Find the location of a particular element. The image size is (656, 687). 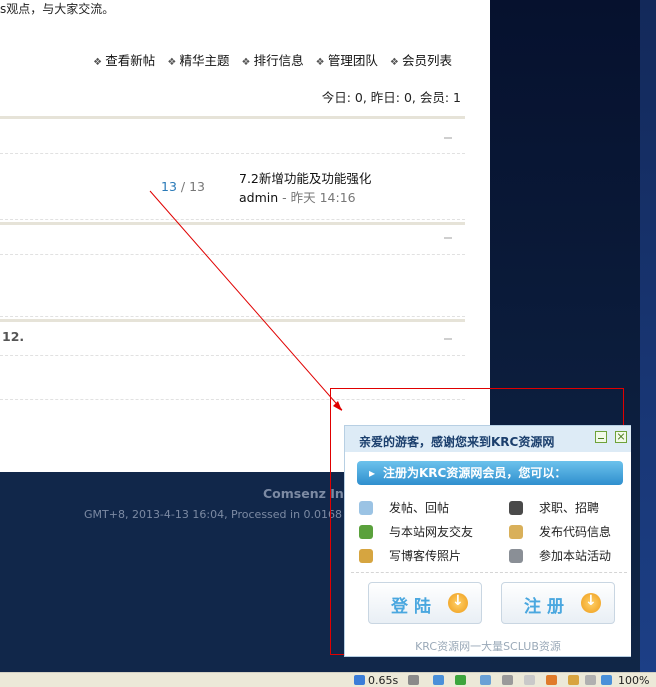

top-navigation: 查看新帖 精华主题 排行信息 管理团队 会员列表 is located at coordinates (272, 59).